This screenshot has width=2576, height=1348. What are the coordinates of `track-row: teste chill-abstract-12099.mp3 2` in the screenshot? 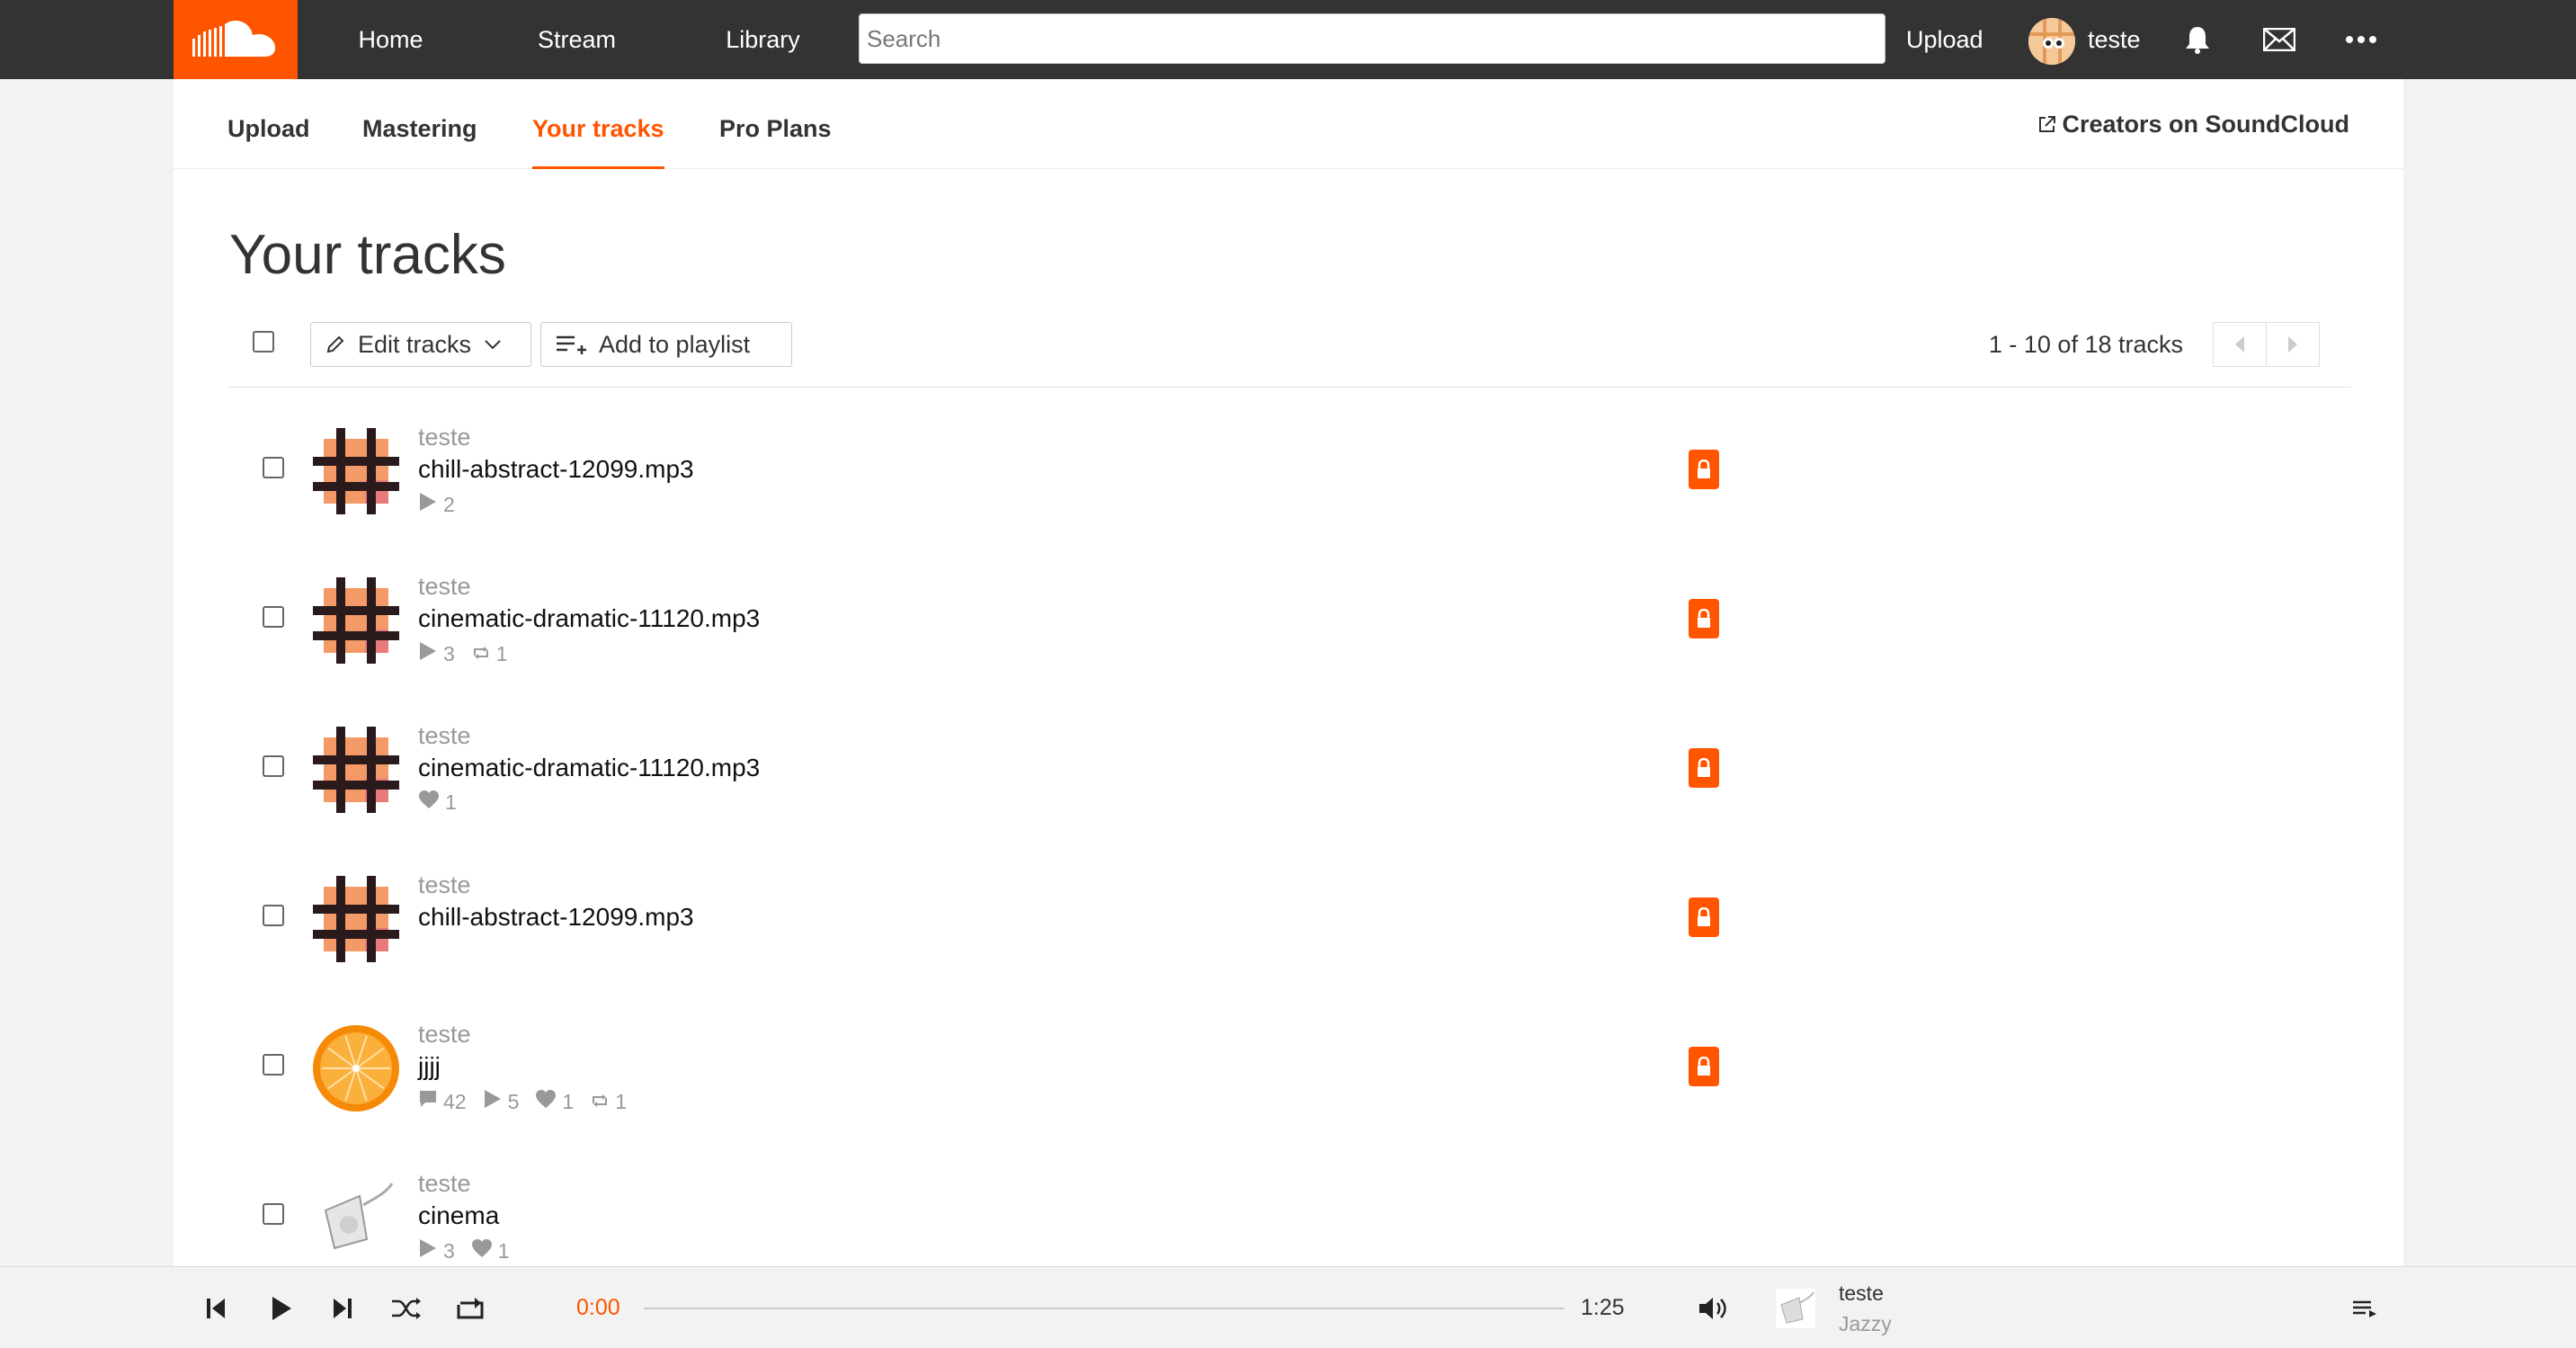 It's located at (1288, 487).